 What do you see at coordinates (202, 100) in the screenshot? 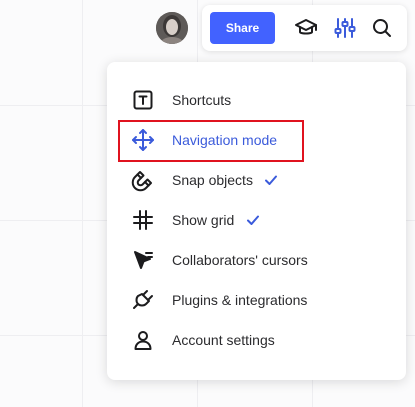
I see `menu-item-label: Shortcuts` at bounding box center [202, 100].